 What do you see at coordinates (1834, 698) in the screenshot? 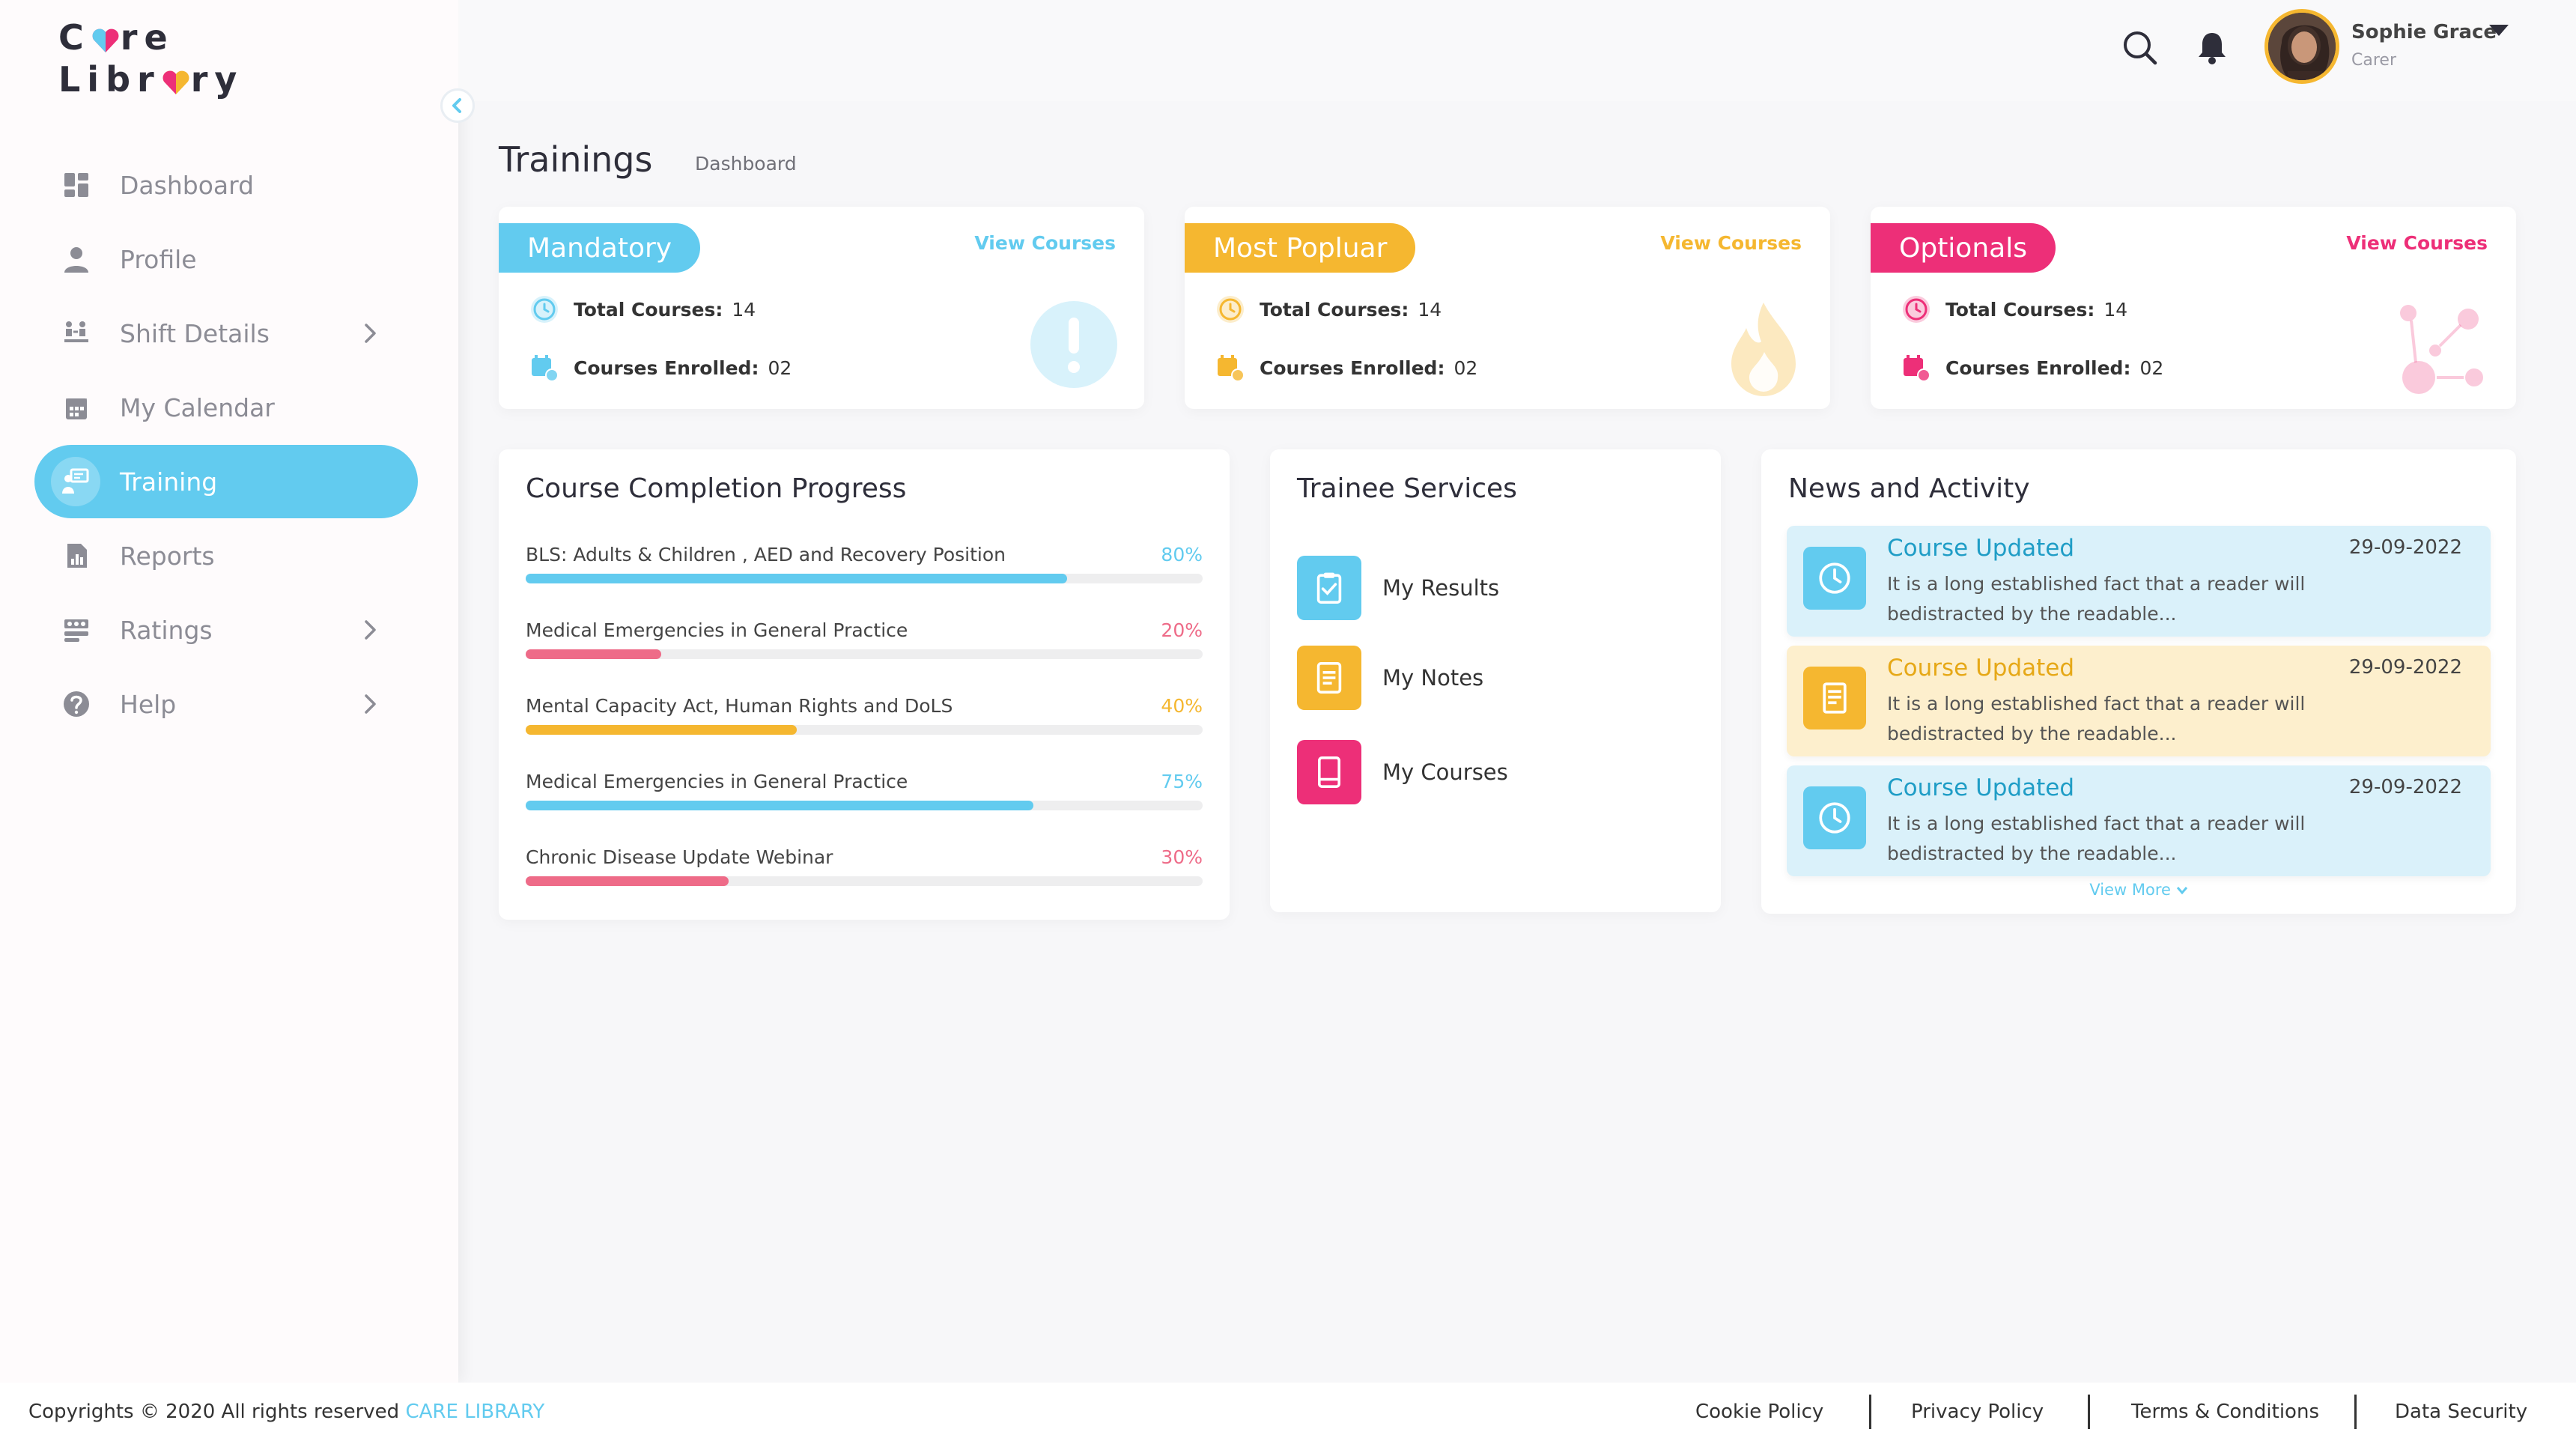
I see `document-icon` at bounding box center [1834, 698].